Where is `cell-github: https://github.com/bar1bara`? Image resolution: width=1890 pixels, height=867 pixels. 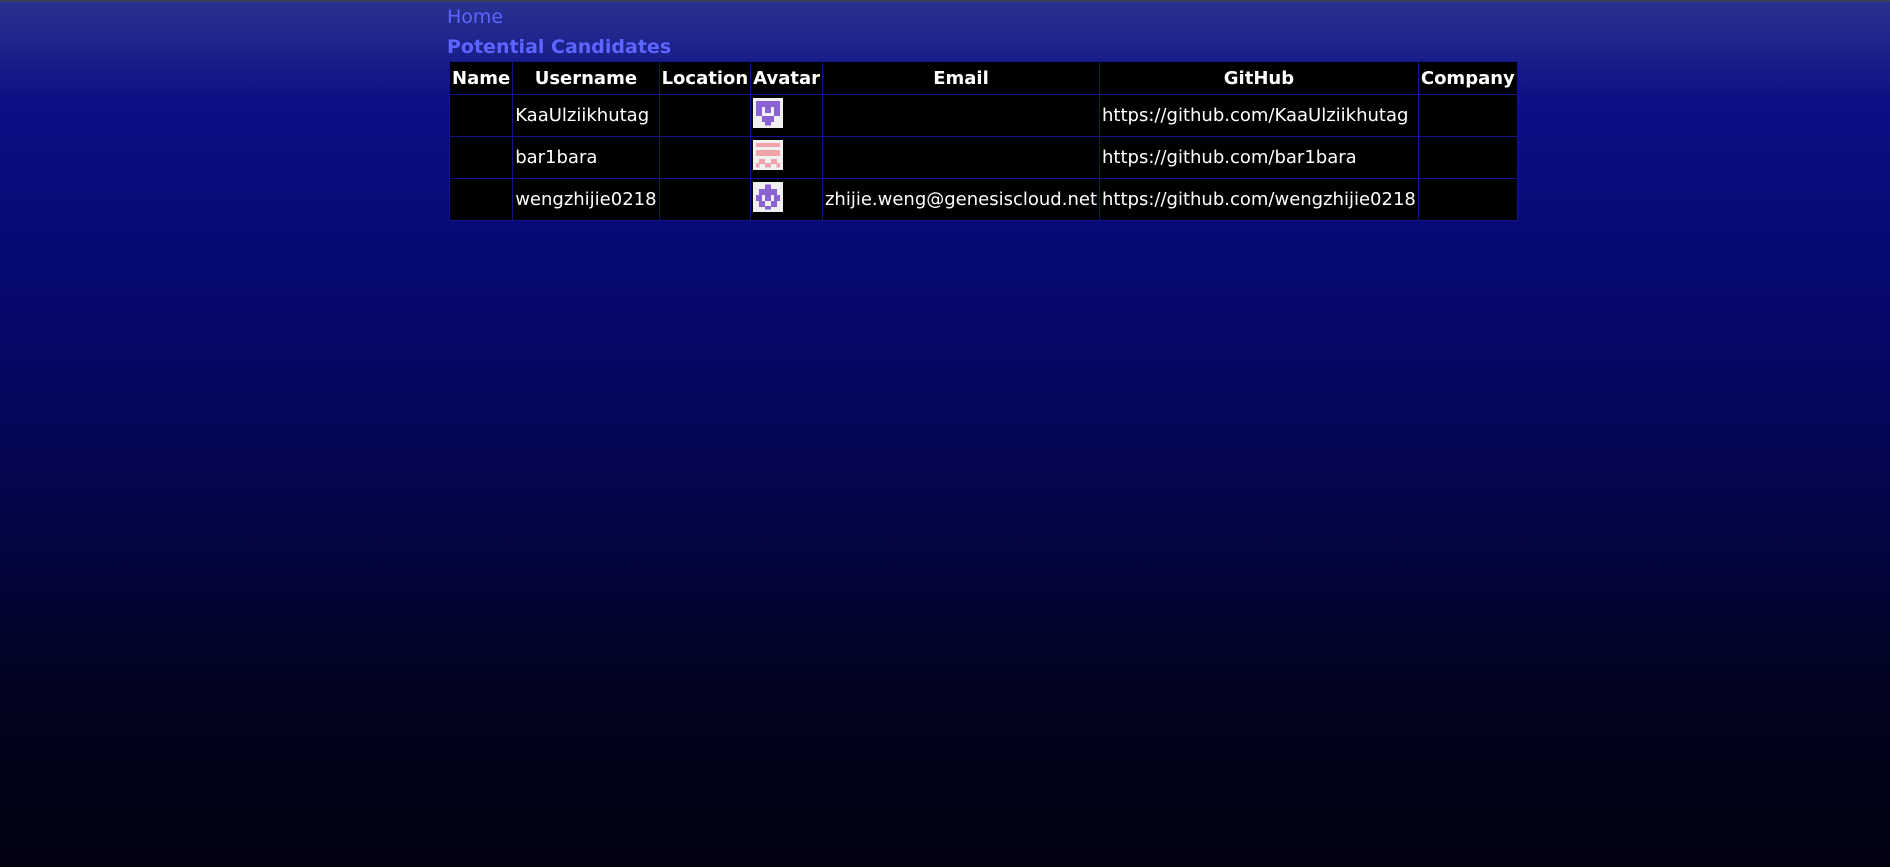
cell-github: https://github.com/bar1bara is located at coordinates (1259, 157).